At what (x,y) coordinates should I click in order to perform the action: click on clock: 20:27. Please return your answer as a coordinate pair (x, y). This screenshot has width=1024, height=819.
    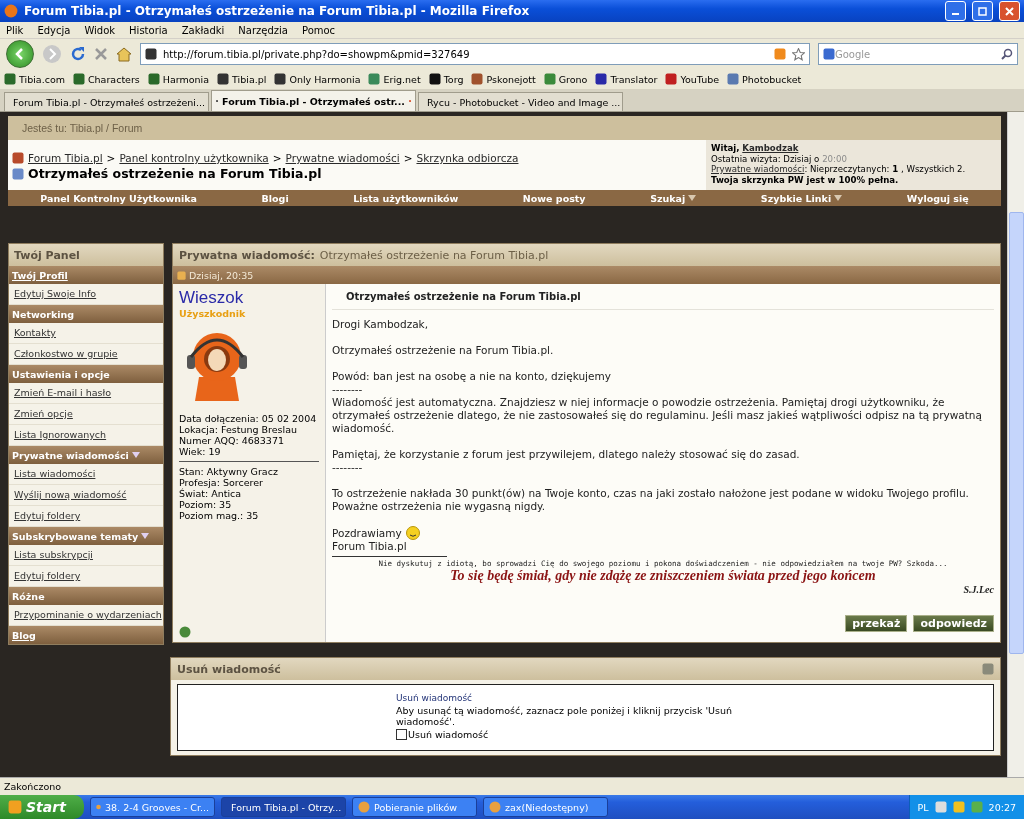
    Looking at the image, I should click on (1002, 807).